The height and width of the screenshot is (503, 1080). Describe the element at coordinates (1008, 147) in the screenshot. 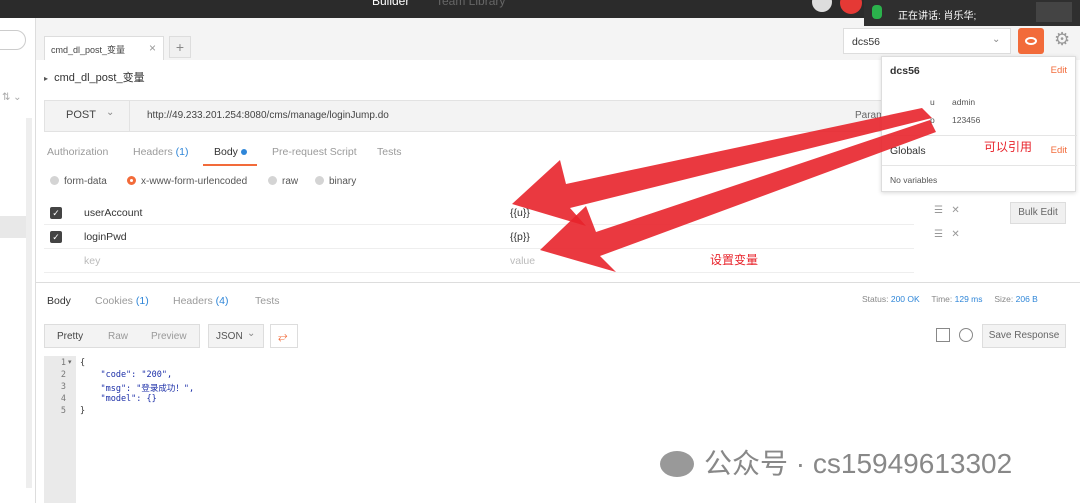

I see `annotation-can-reference: 可以引用` at that location.